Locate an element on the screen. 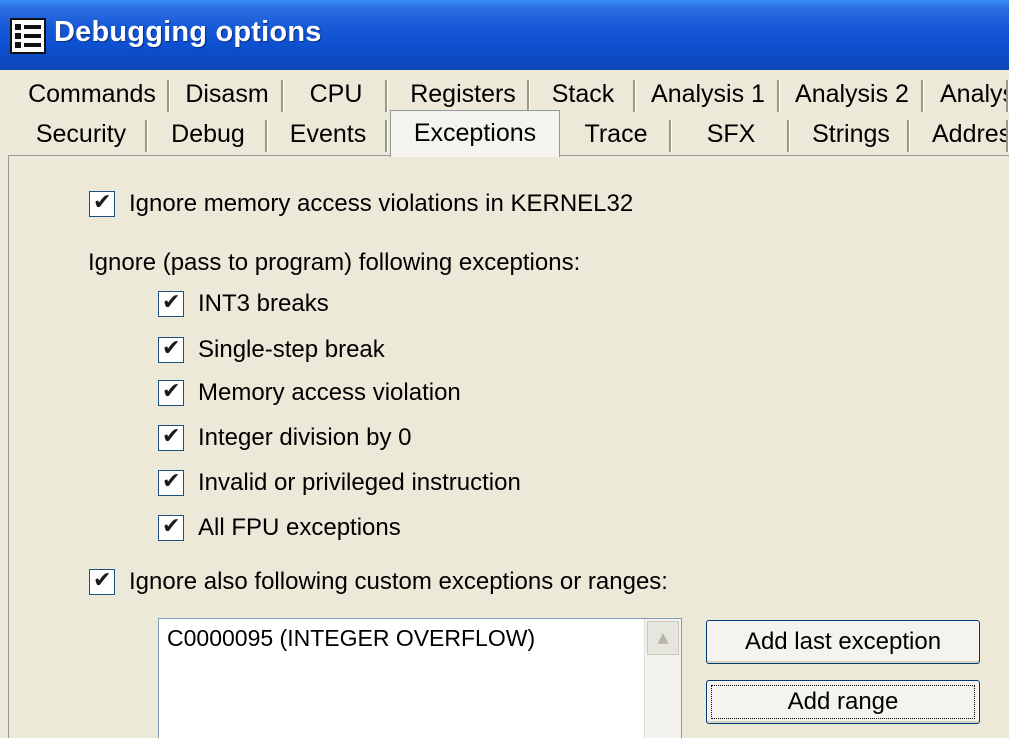  tab-analysis-3: Analys is located at coordinates (966, 94).